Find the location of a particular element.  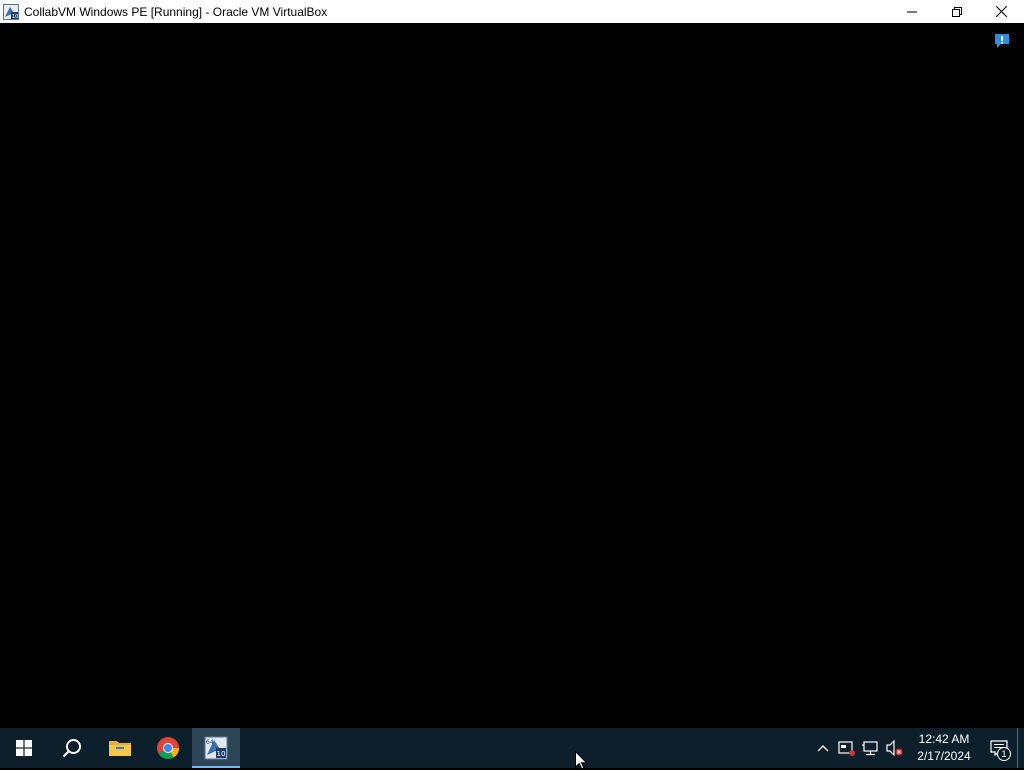

taskbar: 10 64 12:42 AM 2/17/2024 1 is located at coordinates (512, 748).